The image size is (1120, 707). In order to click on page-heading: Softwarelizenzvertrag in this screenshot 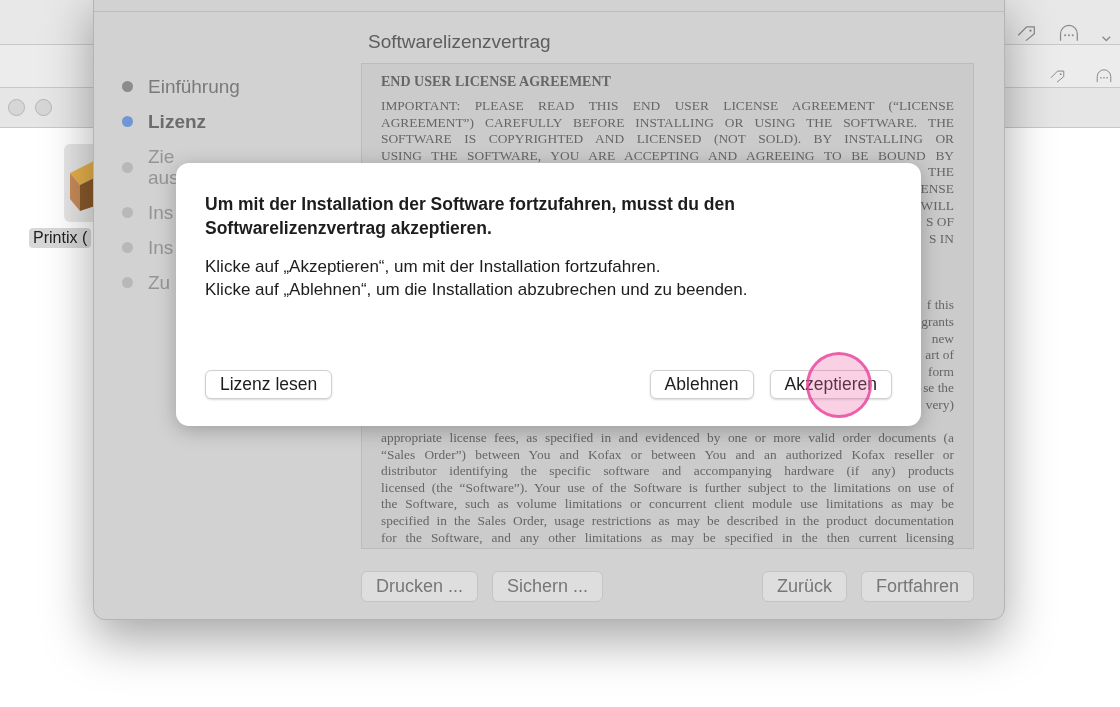, I will do `click(460, 42)`.